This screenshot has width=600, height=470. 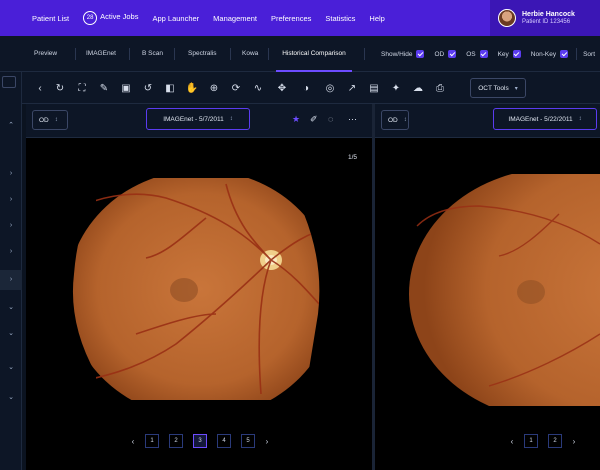 I want to click on right-eye-value: OD, so click(x=393, y=120).